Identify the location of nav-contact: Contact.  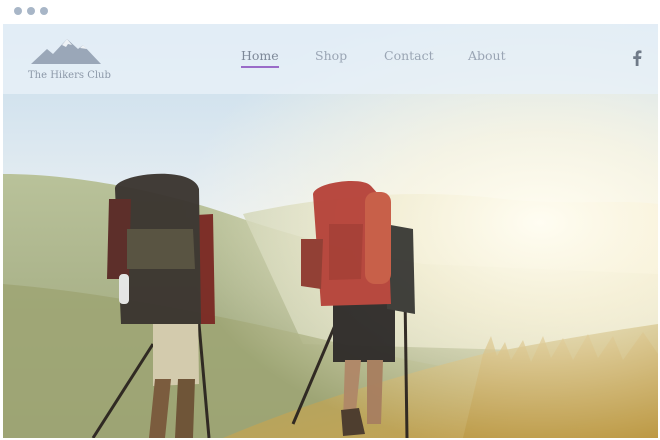
(409, 55).